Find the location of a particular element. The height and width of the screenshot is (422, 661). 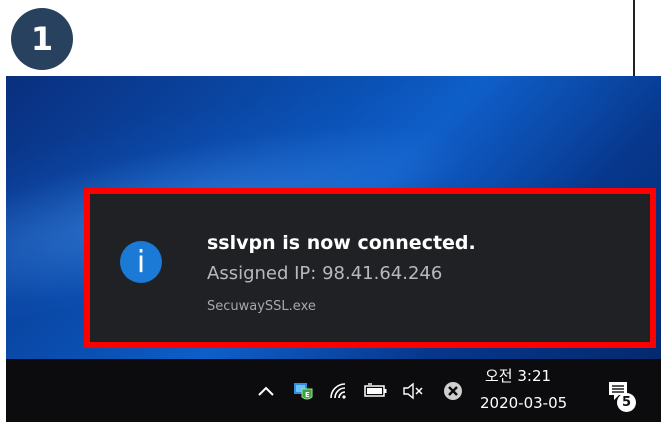

x-circle-icon is located at coordinates (453, 390).